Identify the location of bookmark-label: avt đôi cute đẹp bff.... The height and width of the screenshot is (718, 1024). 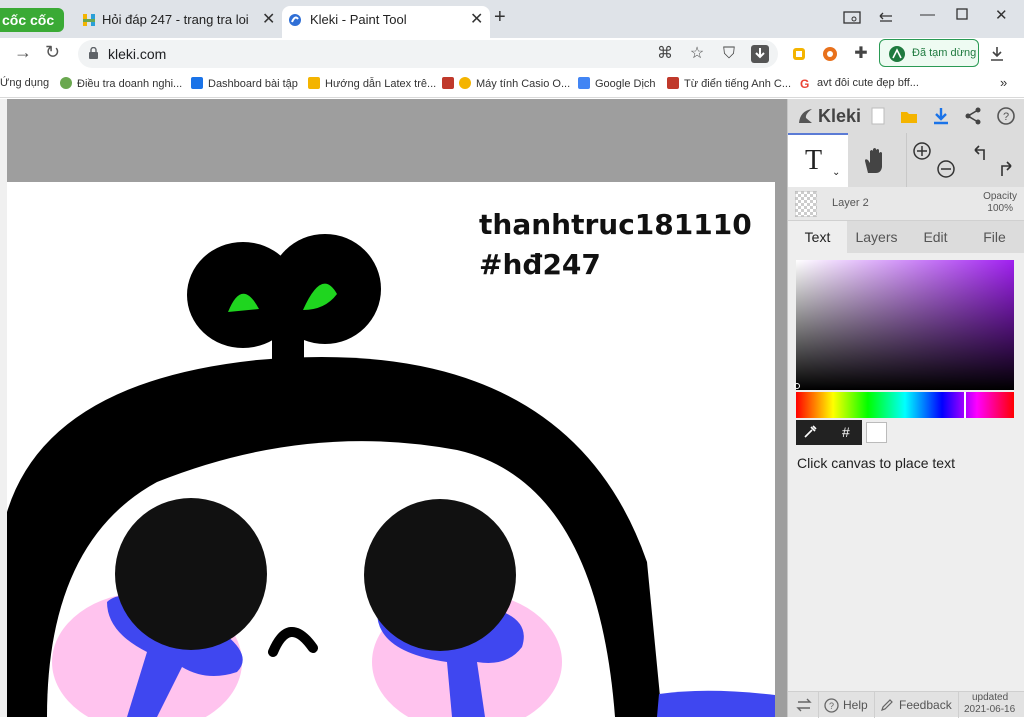
(868, 83).